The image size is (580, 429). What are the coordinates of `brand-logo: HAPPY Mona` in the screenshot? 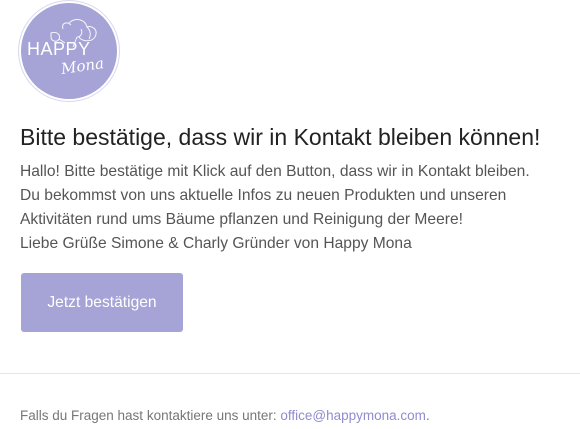 It's located at (69, 51).